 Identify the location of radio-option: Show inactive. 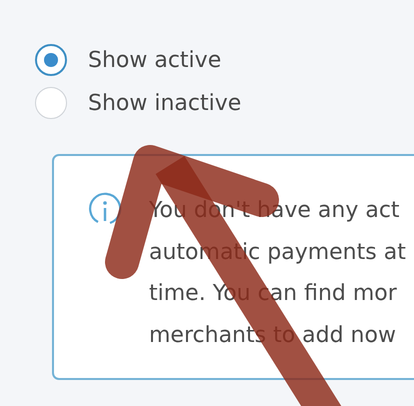
(224, 103).